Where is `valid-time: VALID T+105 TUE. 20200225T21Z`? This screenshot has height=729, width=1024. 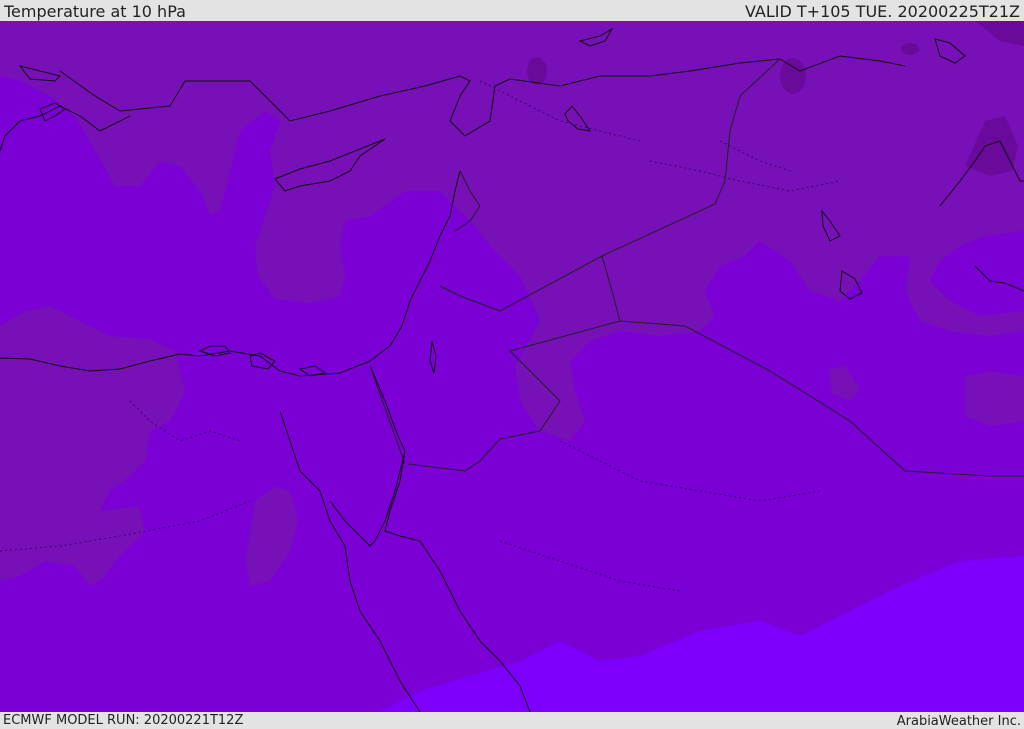
valid-time: VALID T+105 TUE. 20200225T21Z is located at coordinates (882, 11).